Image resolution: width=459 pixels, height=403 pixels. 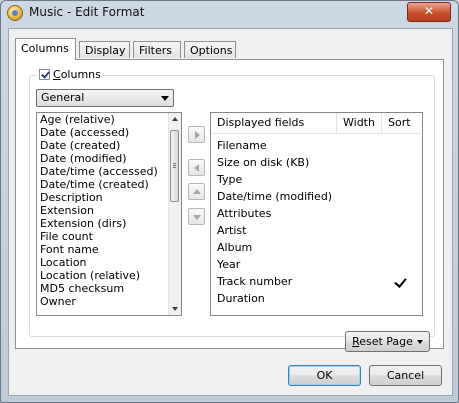 I want to click on title-bar: Music - Edit Format ✕, so click(x=229, y=13).